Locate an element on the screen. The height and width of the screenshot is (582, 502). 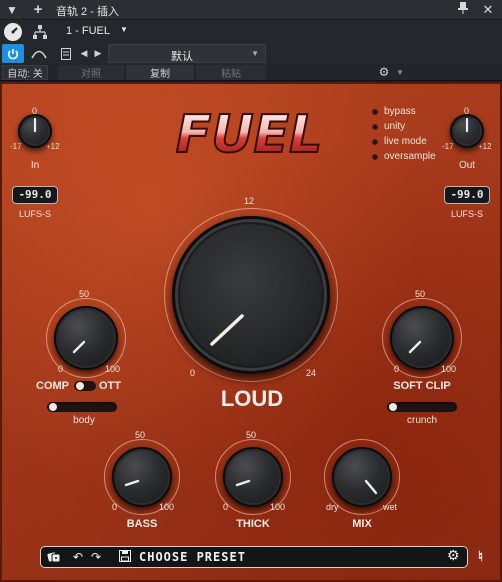
paste-button: 粘贴 is located at coordinates (231, 72).